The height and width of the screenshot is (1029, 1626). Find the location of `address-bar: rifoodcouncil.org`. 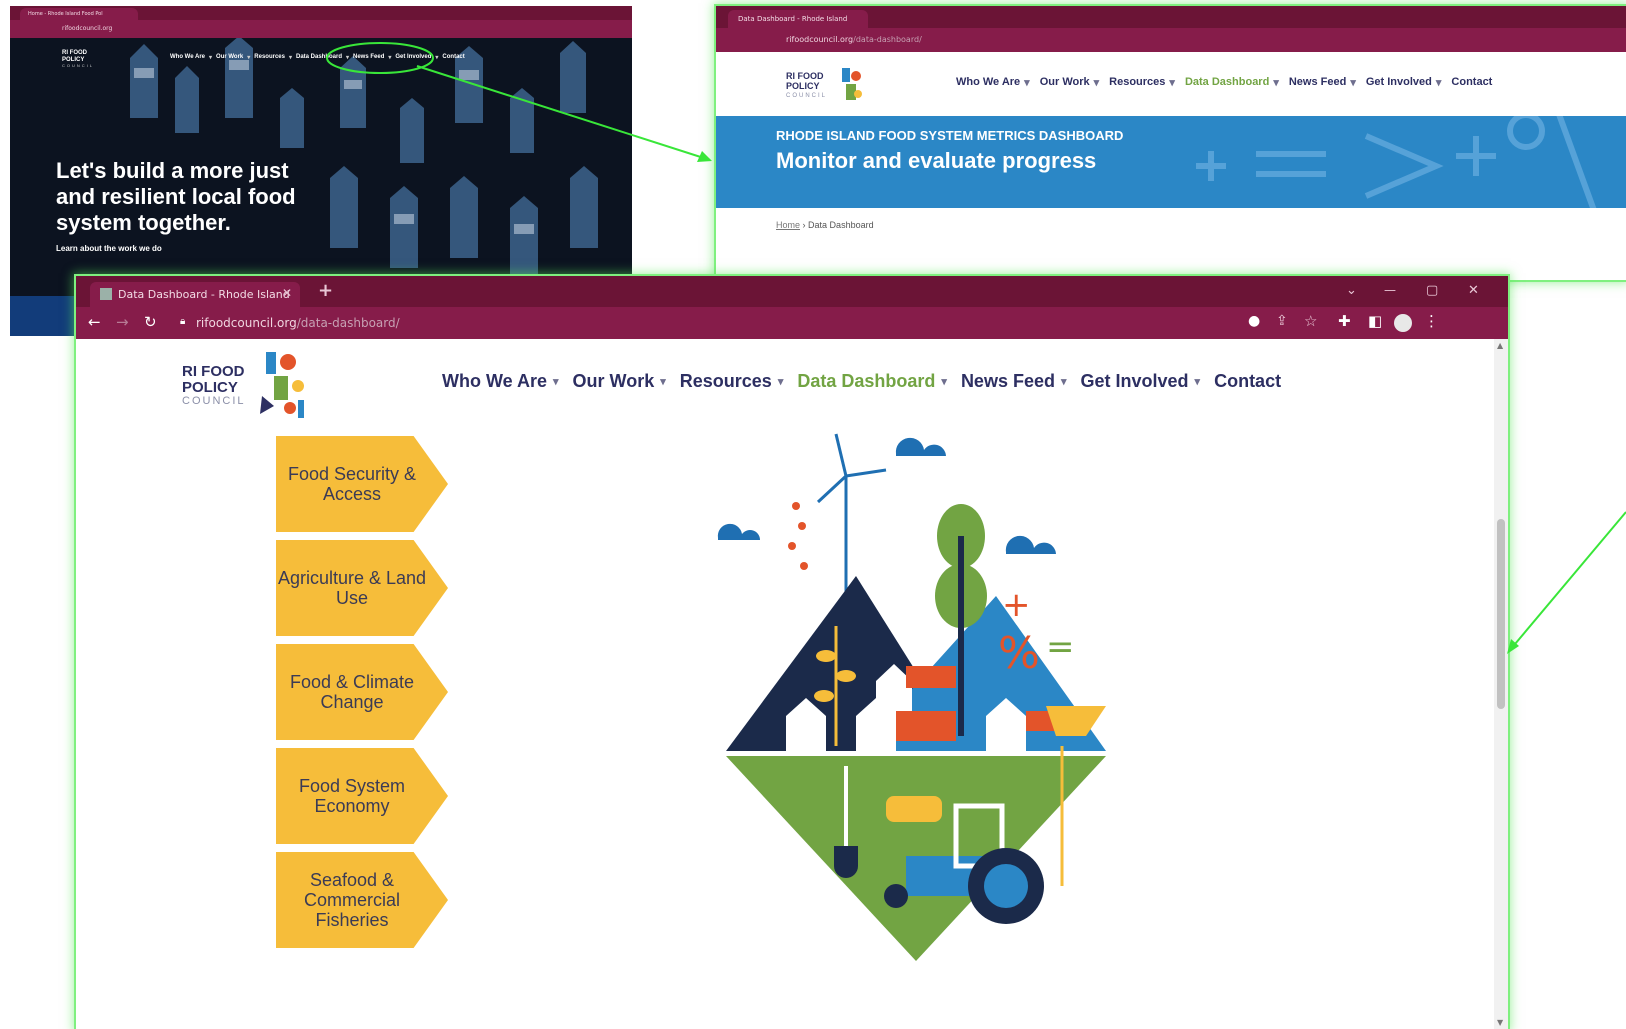

address-bar: rifoodcouncil.org is located at coordinates (321, 29).